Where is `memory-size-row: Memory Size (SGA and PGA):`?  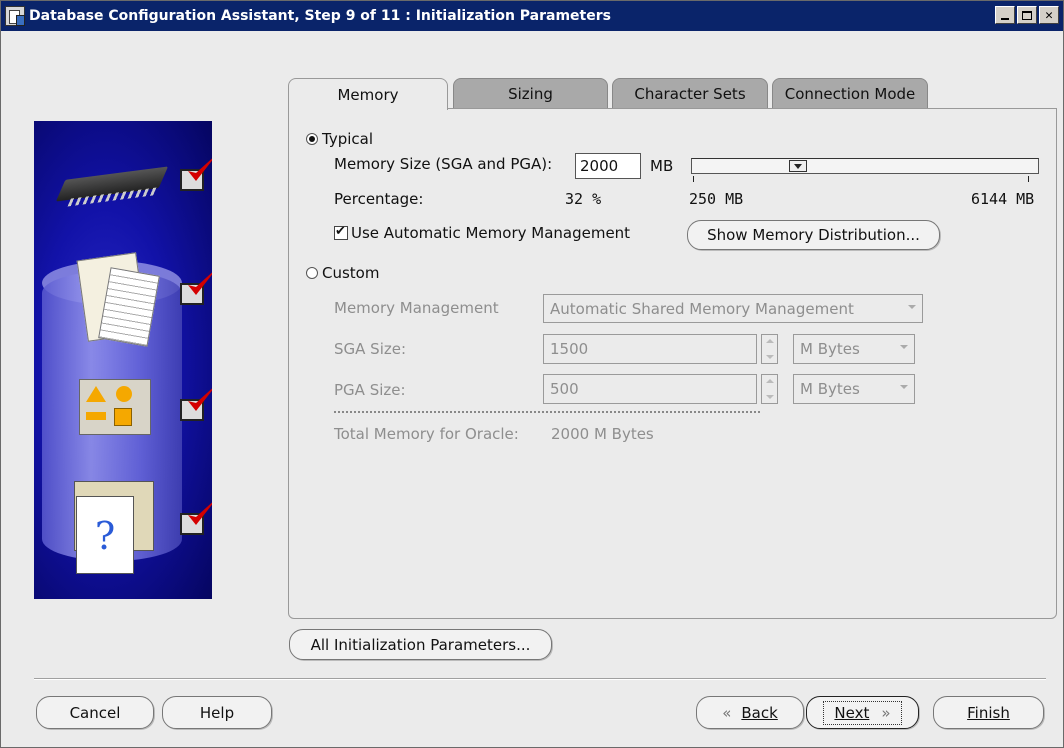
memory-size-row: Memory Size (SGA and PGA): is located at coordinates (443, 164).